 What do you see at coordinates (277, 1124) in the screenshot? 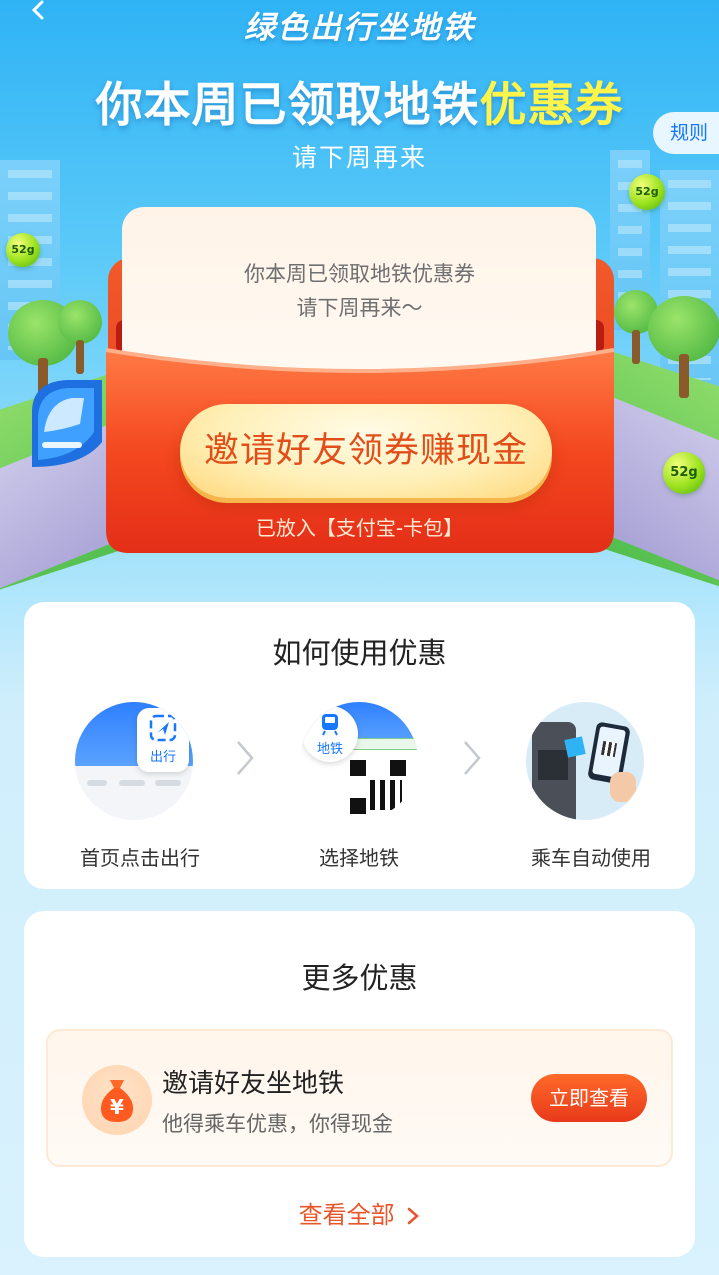
I see `offer-description: 他得乘车优惠，你得现金` at bounding box center [277, 1124].